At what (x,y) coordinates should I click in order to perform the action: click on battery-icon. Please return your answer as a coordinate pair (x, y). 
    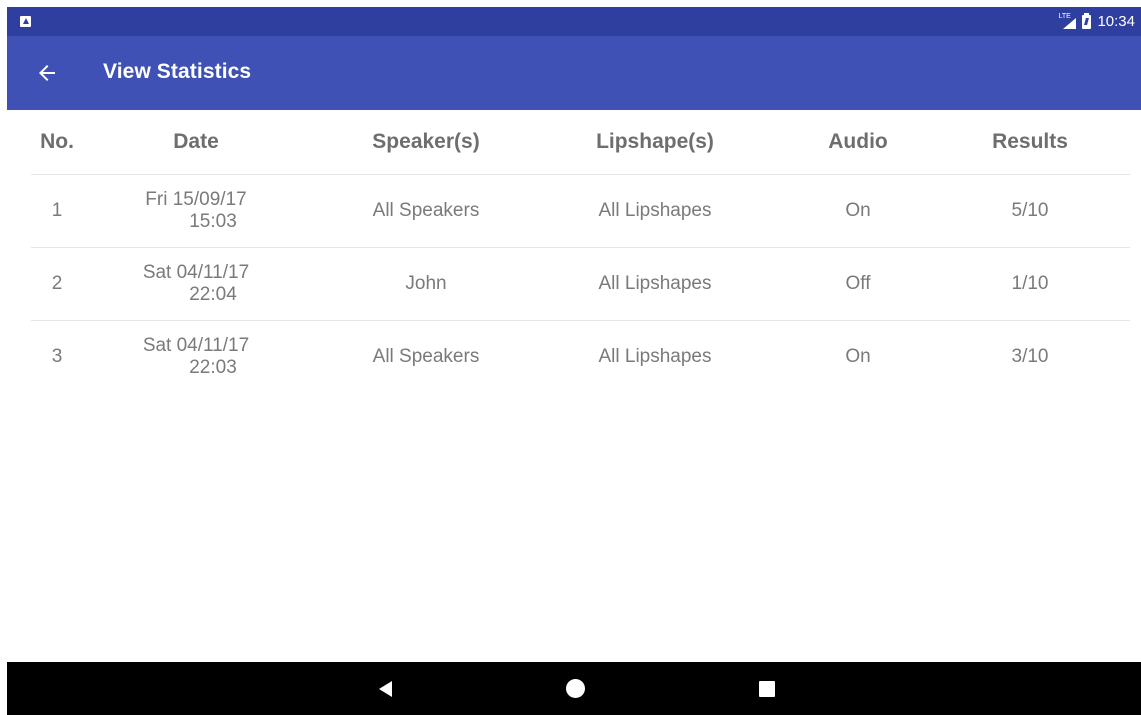
    Looking at the image, I should click on (1087, 20).